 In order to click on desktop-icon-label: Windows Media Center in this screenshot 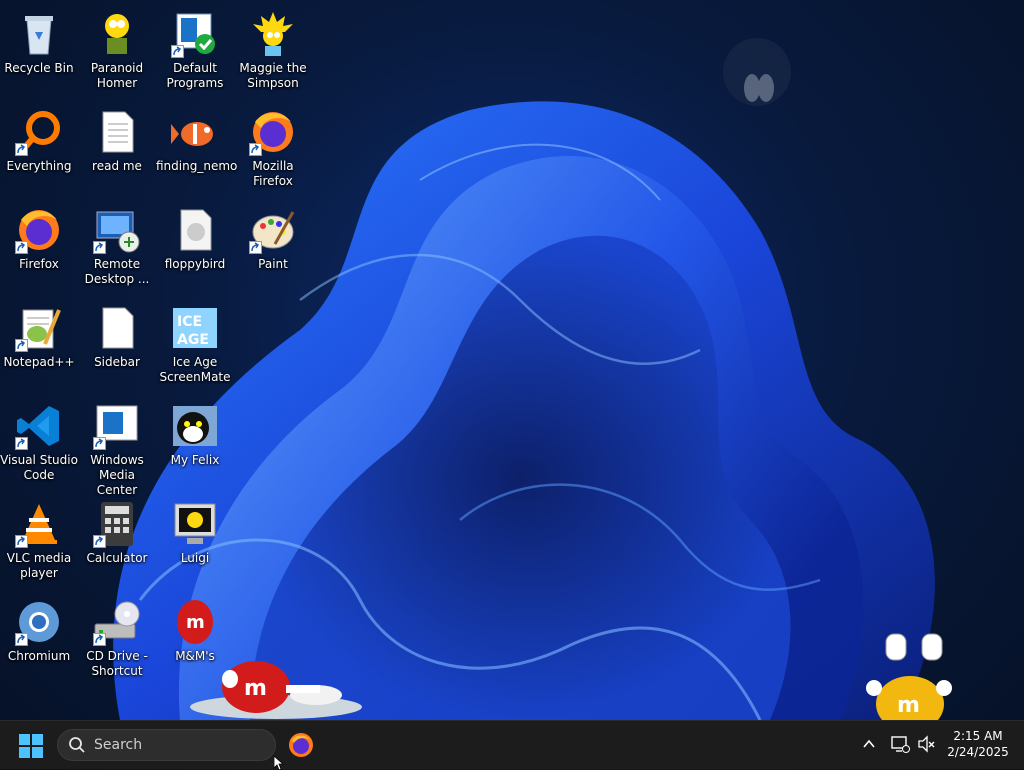, I will do `click(117, 475)`.